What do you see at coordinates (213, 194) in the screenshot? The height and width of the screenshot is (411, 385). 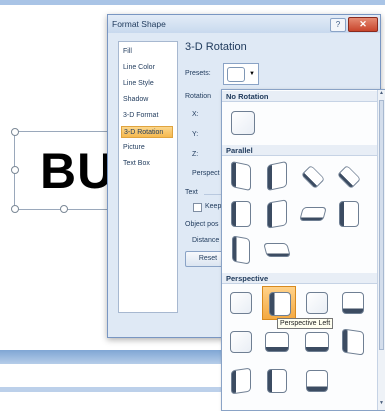 I see `text-divider` at bounding box center [213, 194].